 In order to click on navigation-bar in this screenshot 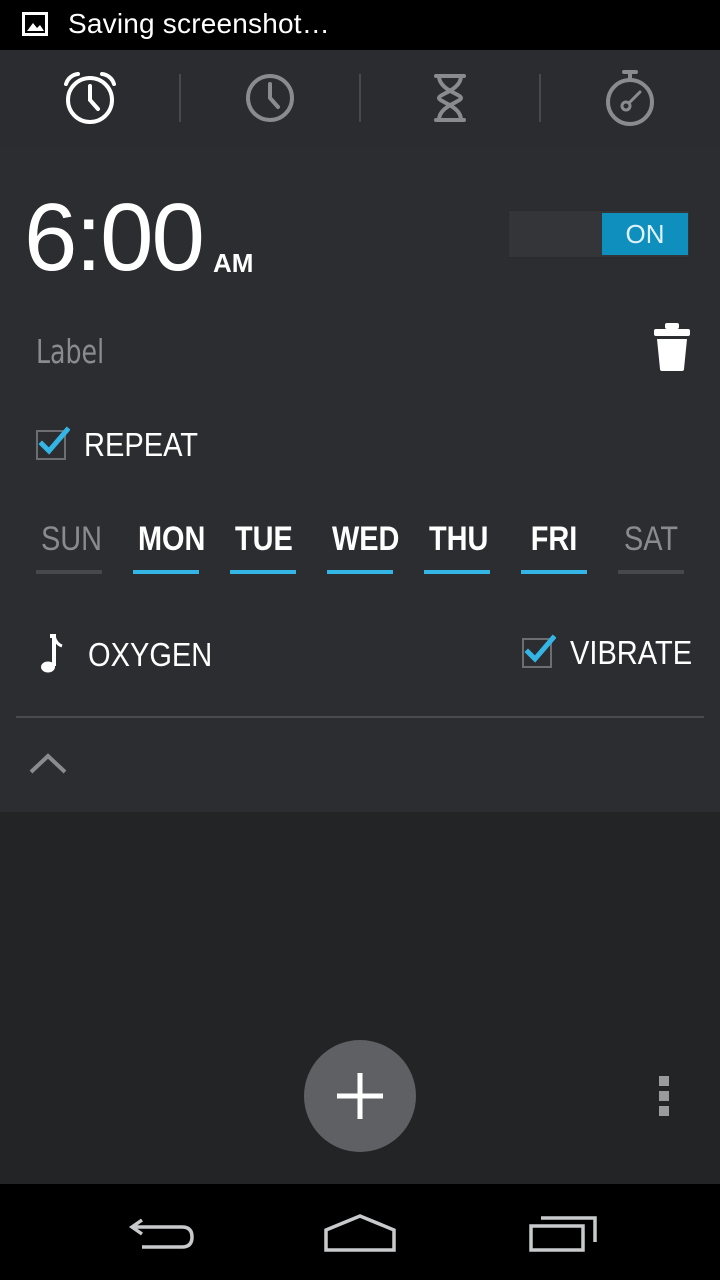, I will do `click(360, 1232)`.